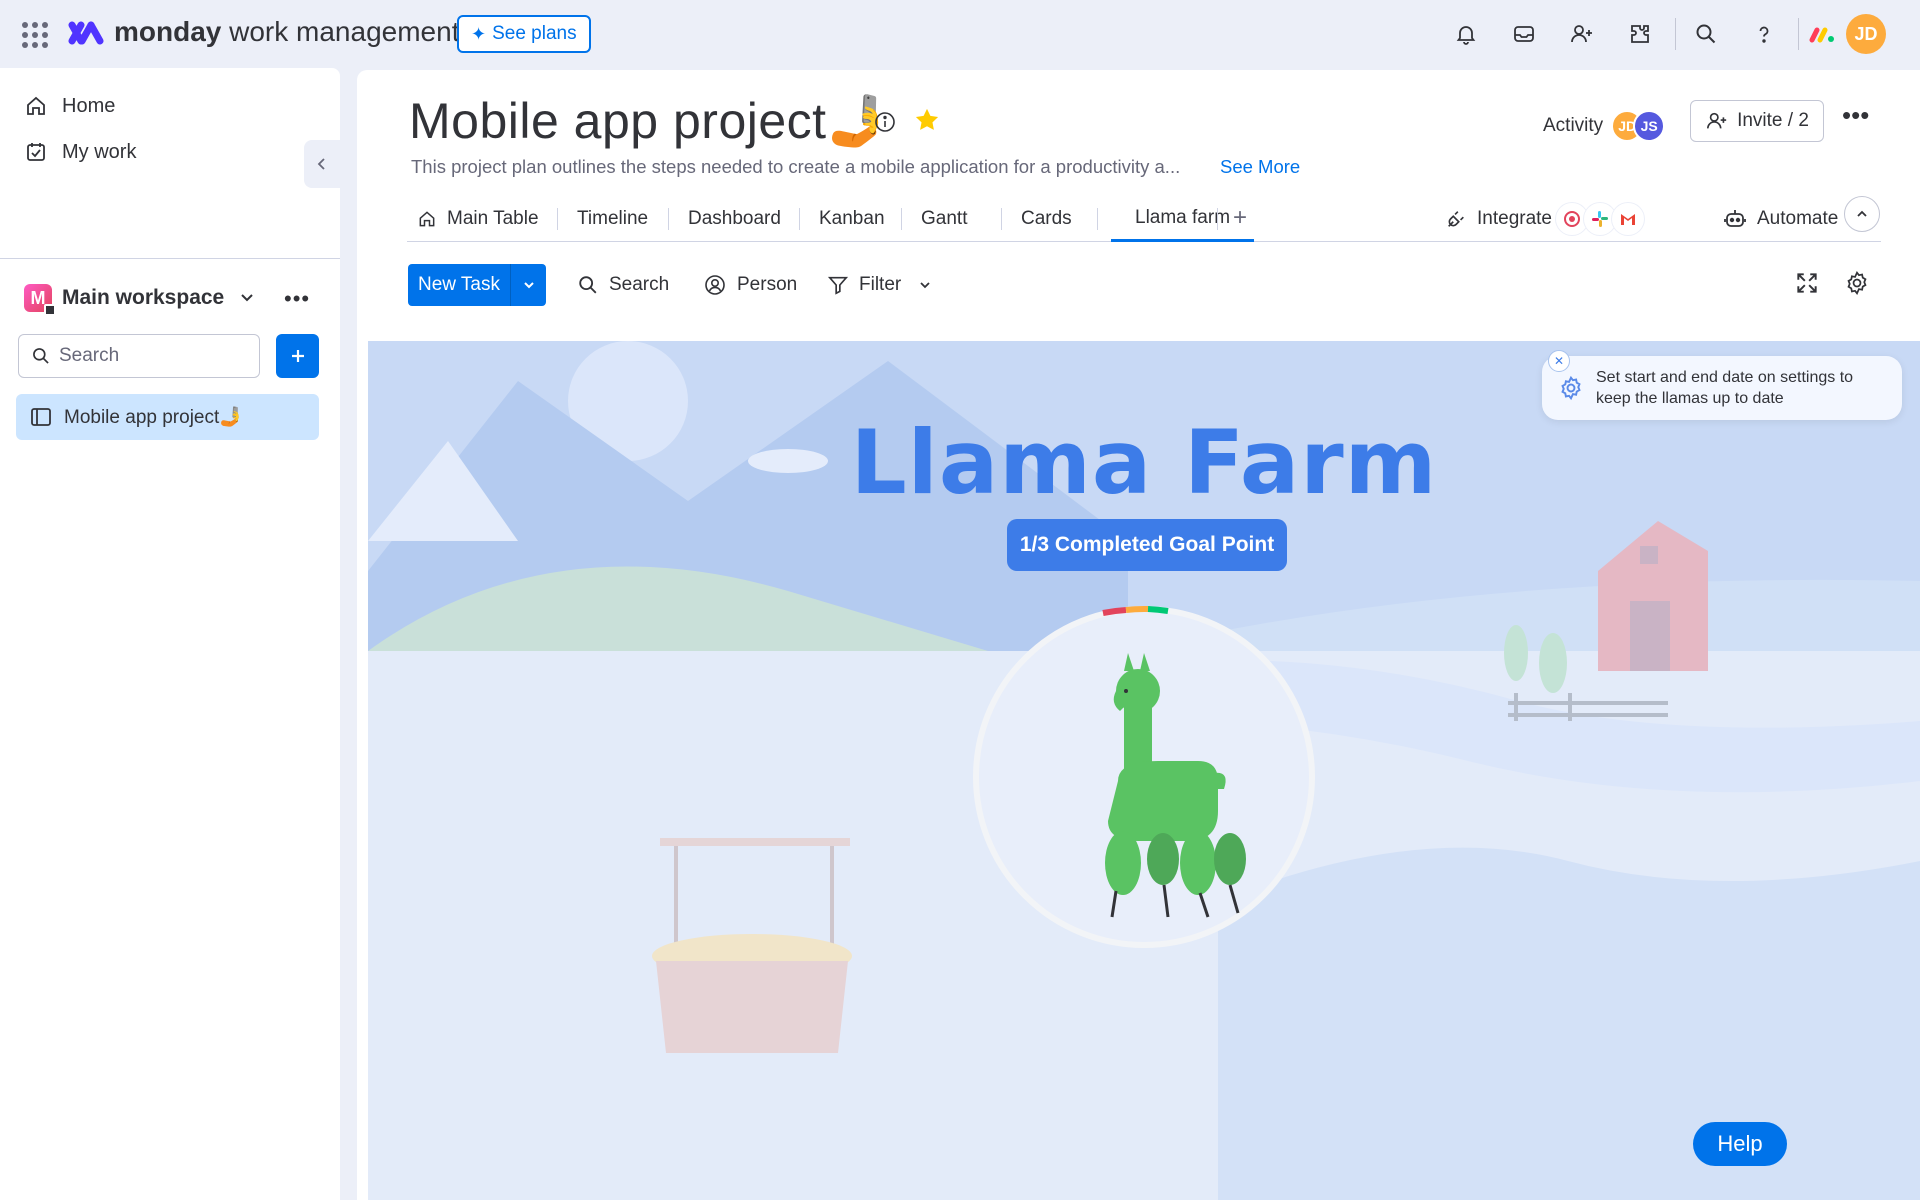 This screenshot has width=1920, height=1200. I want to click on apps-marketplace-icon, so click(1640, 34).